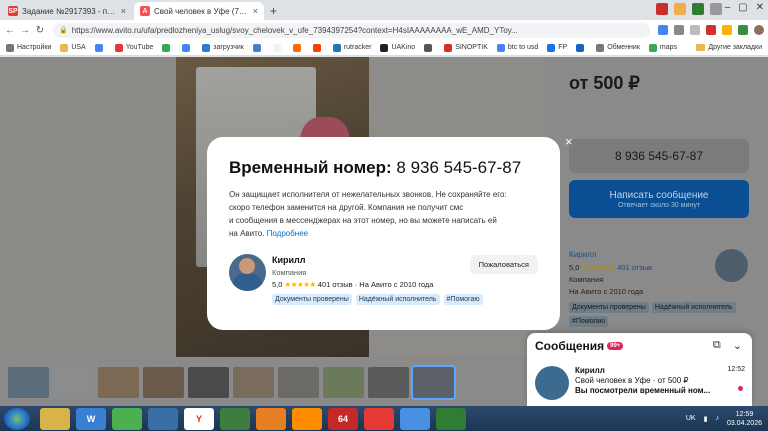  What do you see at coordinates (717, 418) in the screenshot?
I see `volume-icon: ♪` at bounding box center [717, 418].